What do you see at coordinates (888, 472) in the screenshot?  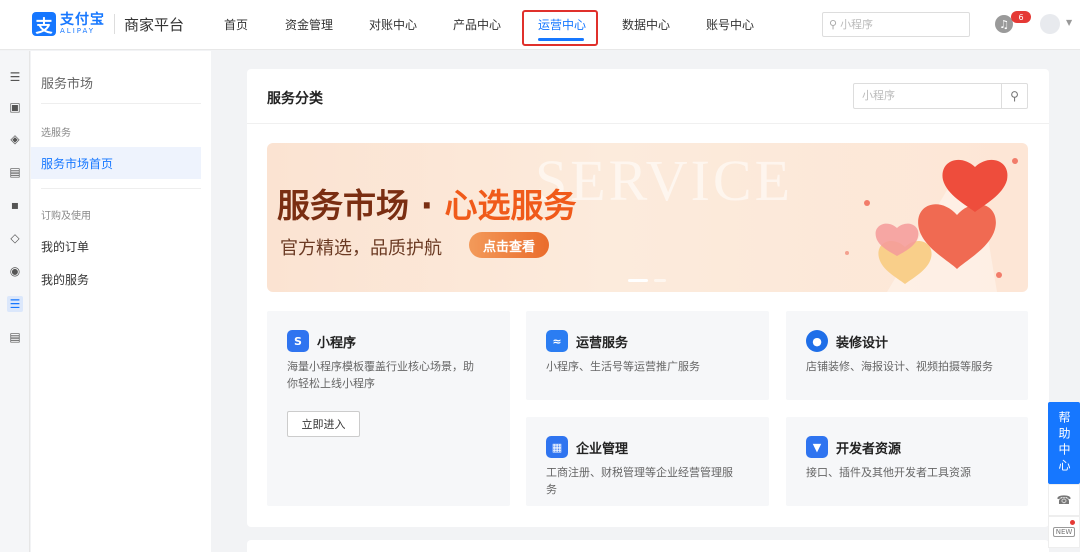 I see `service-tile-desc: 接口、插件及其他开发者工具资源` at bounding box center [888, 472].